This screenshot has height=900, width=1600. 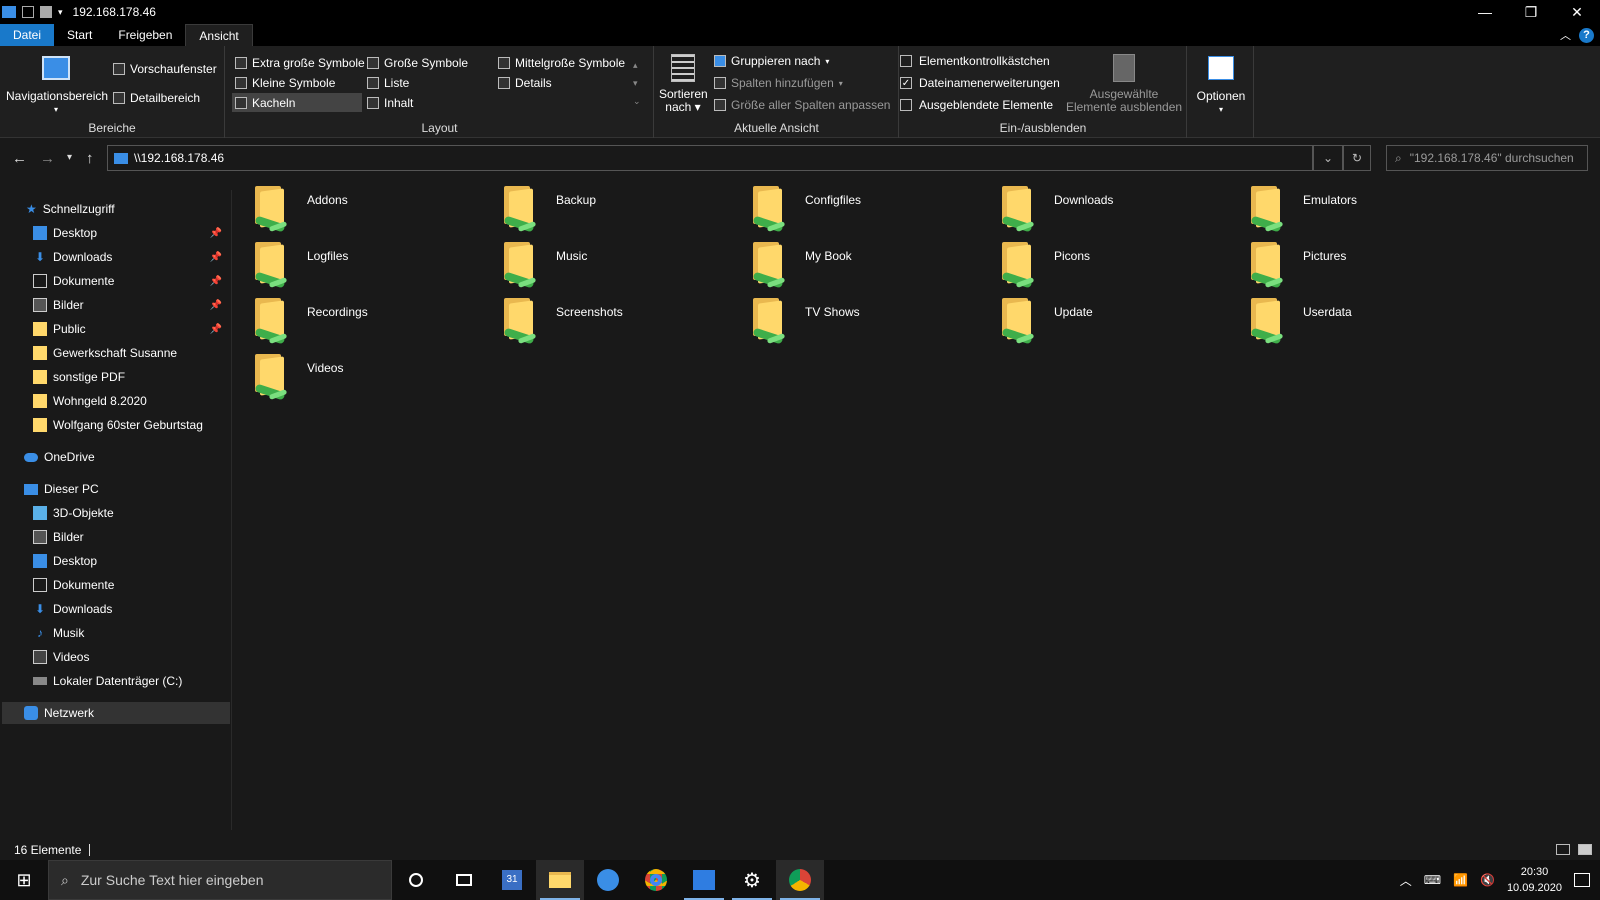 I want to click on layout-large-icons: Große Symbole, so click(x=417, y=63).